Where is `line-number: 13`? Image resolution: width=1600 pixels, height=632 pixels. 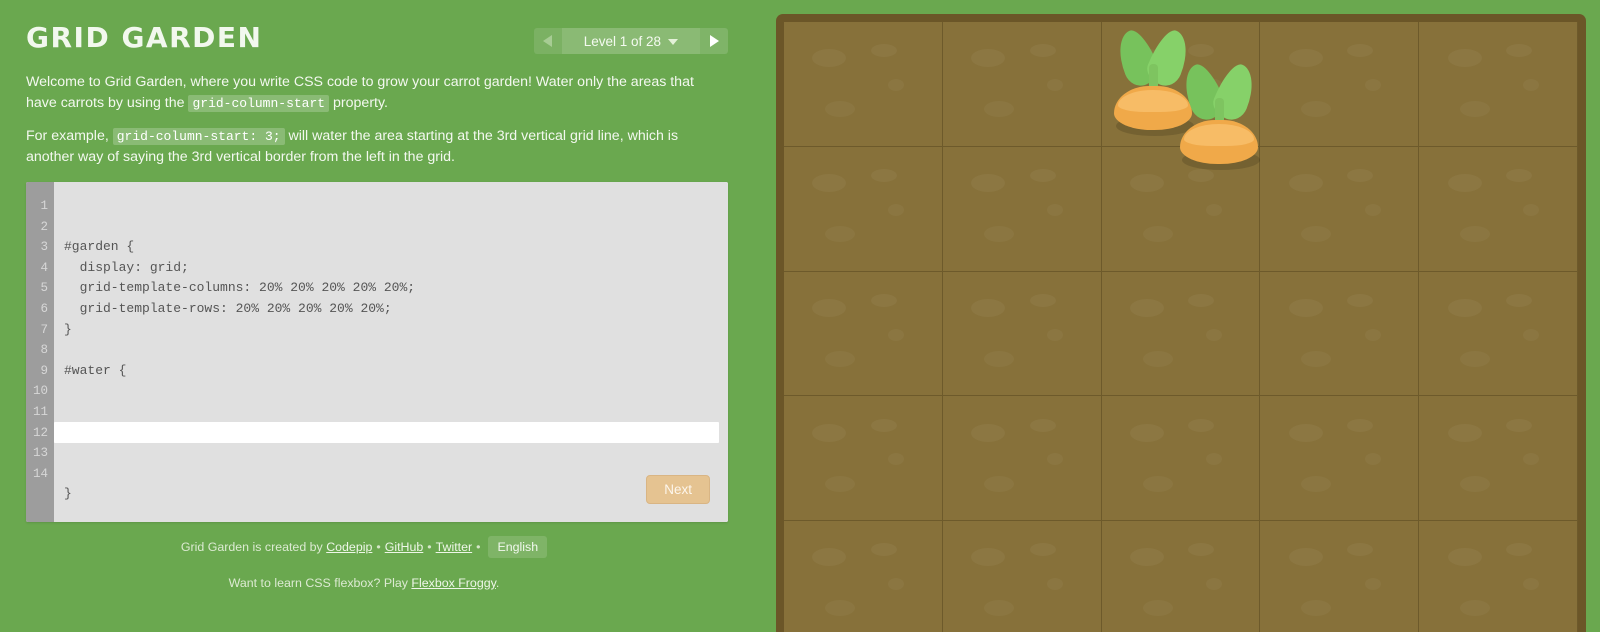 line-number: 13 is located at coordinates (40, 453).